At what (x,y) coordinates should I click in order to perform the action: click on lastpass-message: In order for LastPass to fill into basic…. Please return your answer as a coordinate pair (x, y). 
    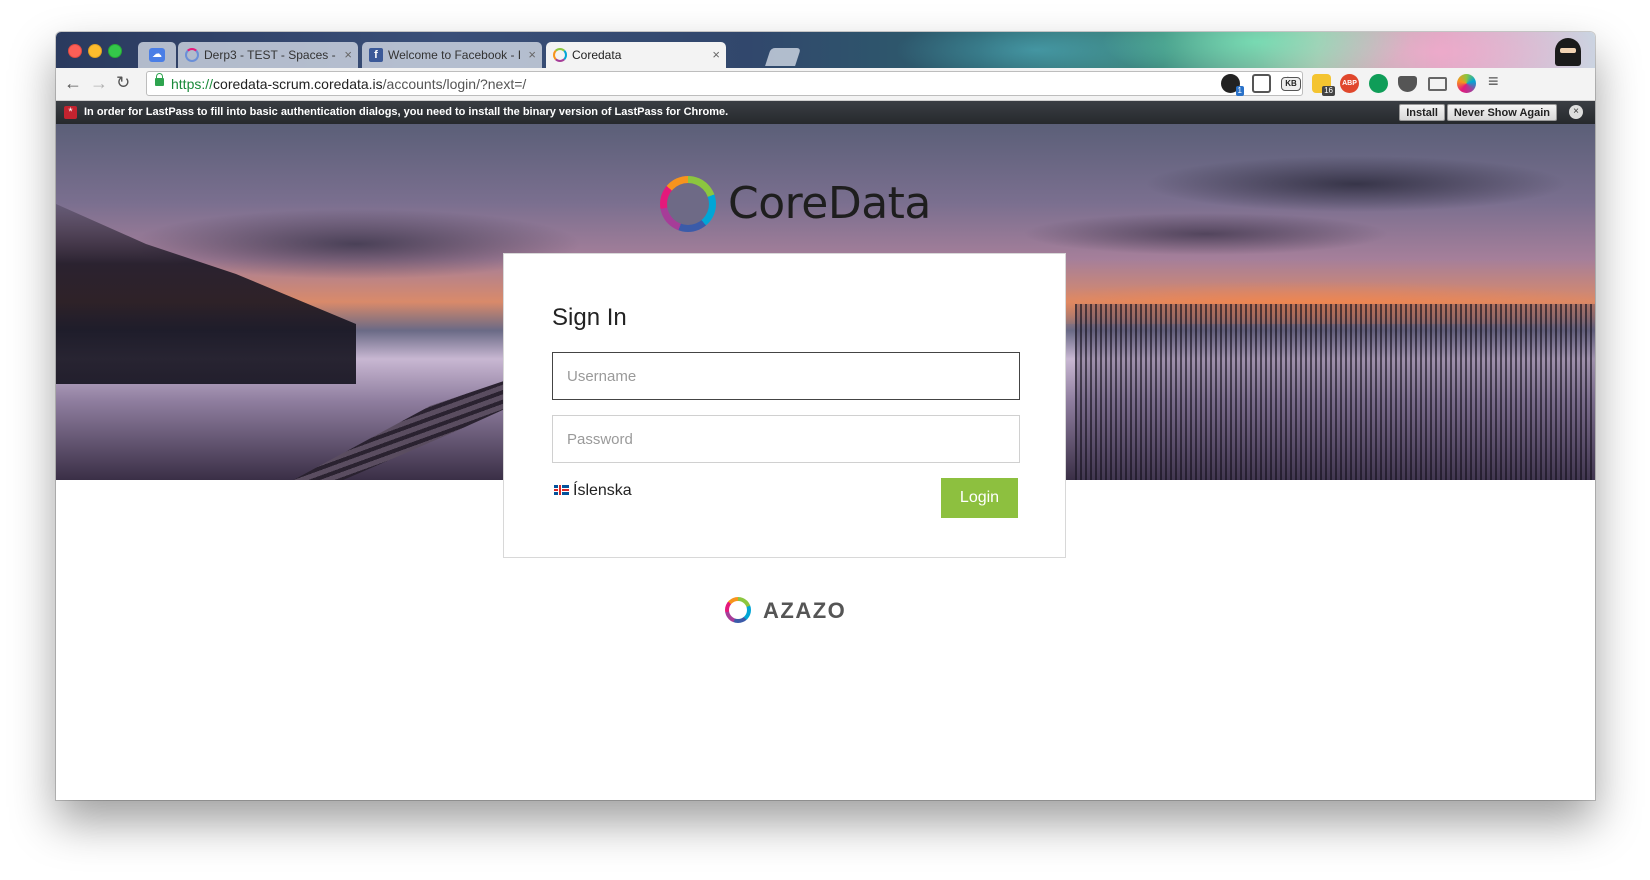
    Looking at the image, I should click on (406, 112).